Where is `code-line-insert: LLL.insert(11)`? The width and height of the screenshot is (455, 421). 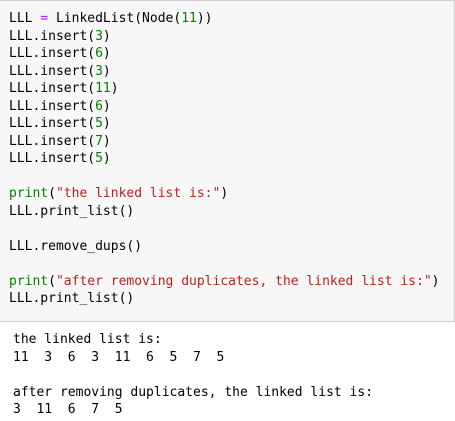 code-line-insert: LLL.insert(11) is located at coordinates (224, 89).